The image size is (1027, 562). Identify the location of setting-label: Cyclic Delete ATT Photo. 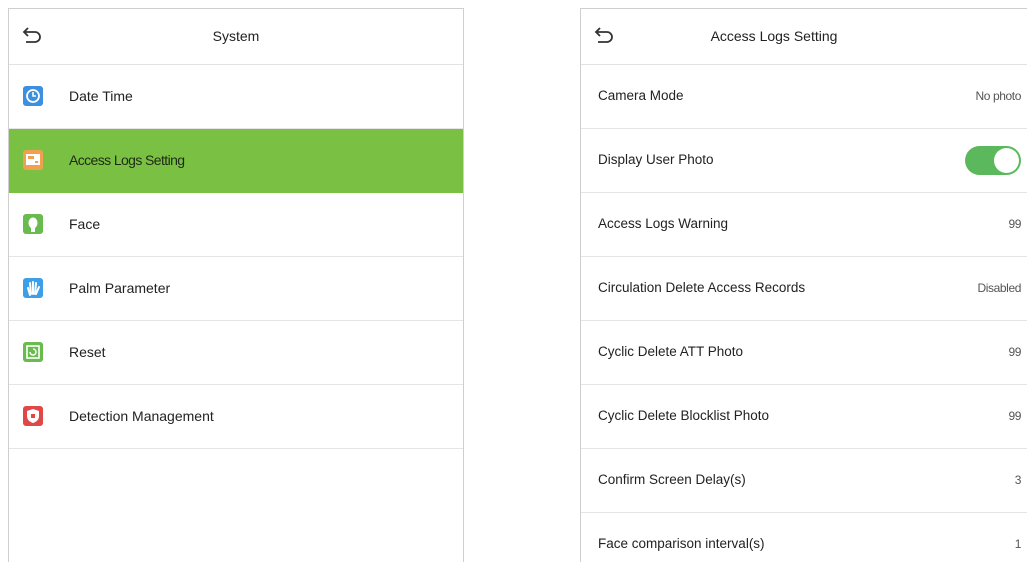
(671, 351).